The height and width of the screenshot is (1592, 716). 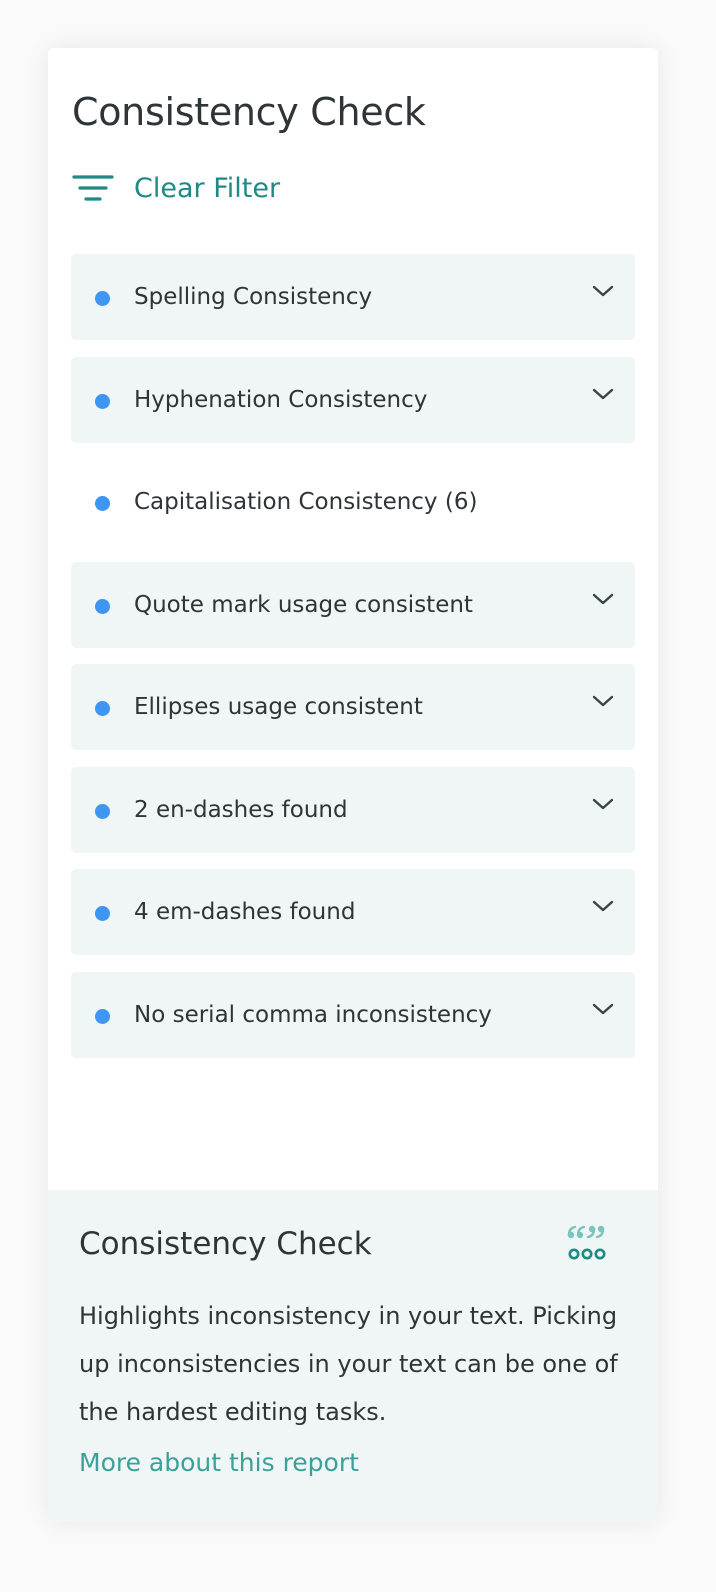 I want to click on check-label: 2 en-dashes found, so click(x=241, y=809).